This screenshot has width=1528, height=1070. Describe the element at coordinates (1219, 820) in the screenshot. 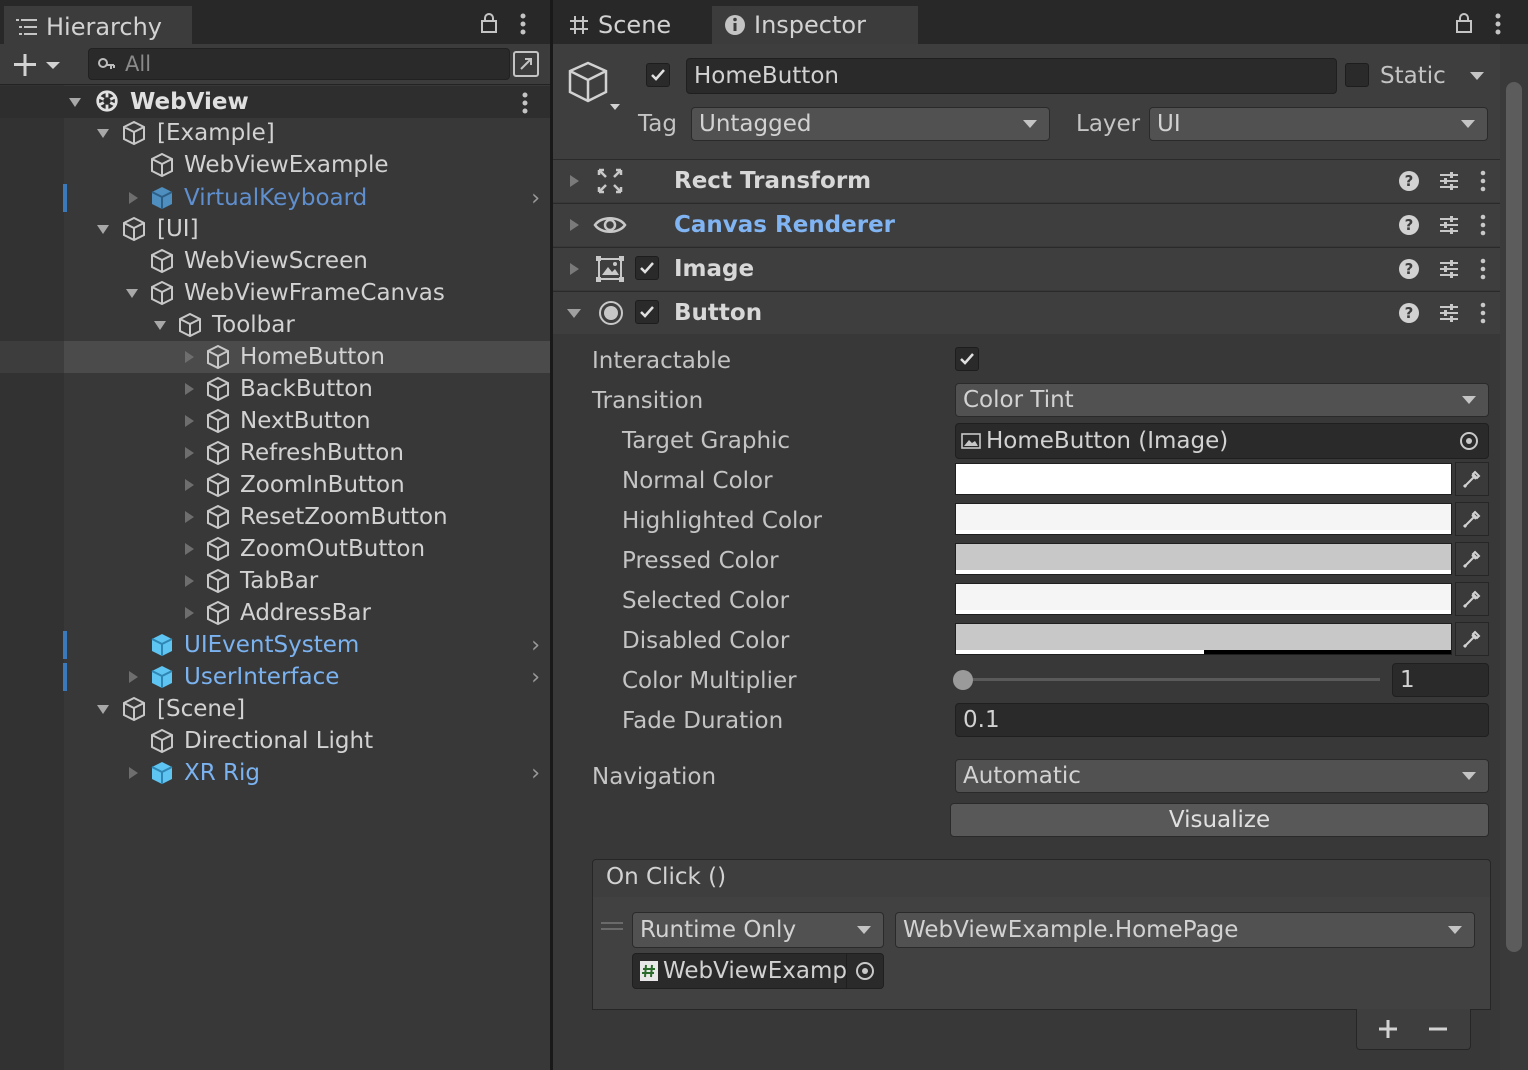

I see `visualize-button: Visualize` at that location.